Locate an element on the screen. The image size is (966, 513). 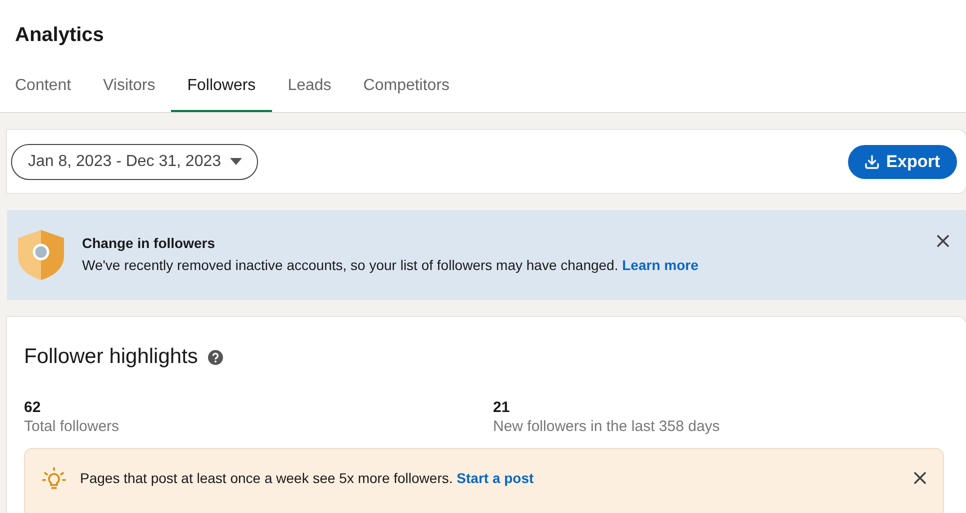
tab: Leads is located at coordinates (310, 87).